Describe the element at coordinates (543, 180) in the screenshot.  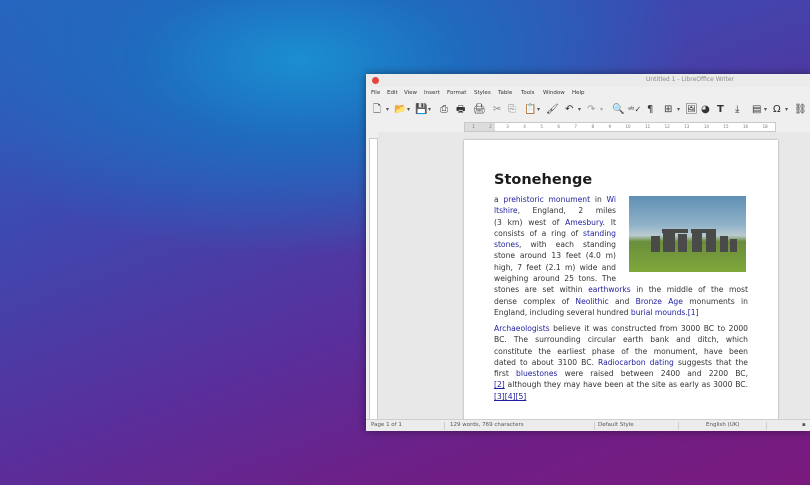
I see `document-heading: Stonehenge` at that location.